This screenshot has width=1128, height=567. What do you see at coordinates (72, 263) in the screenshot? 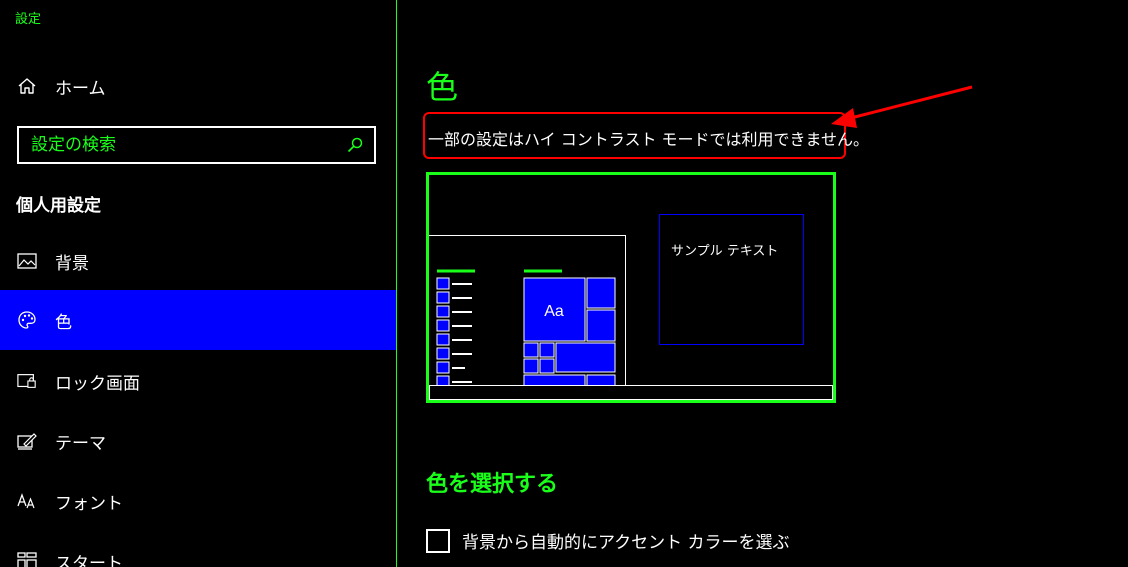
I see `sidebar-item-label: 背景` at bounding box center [72, 263].